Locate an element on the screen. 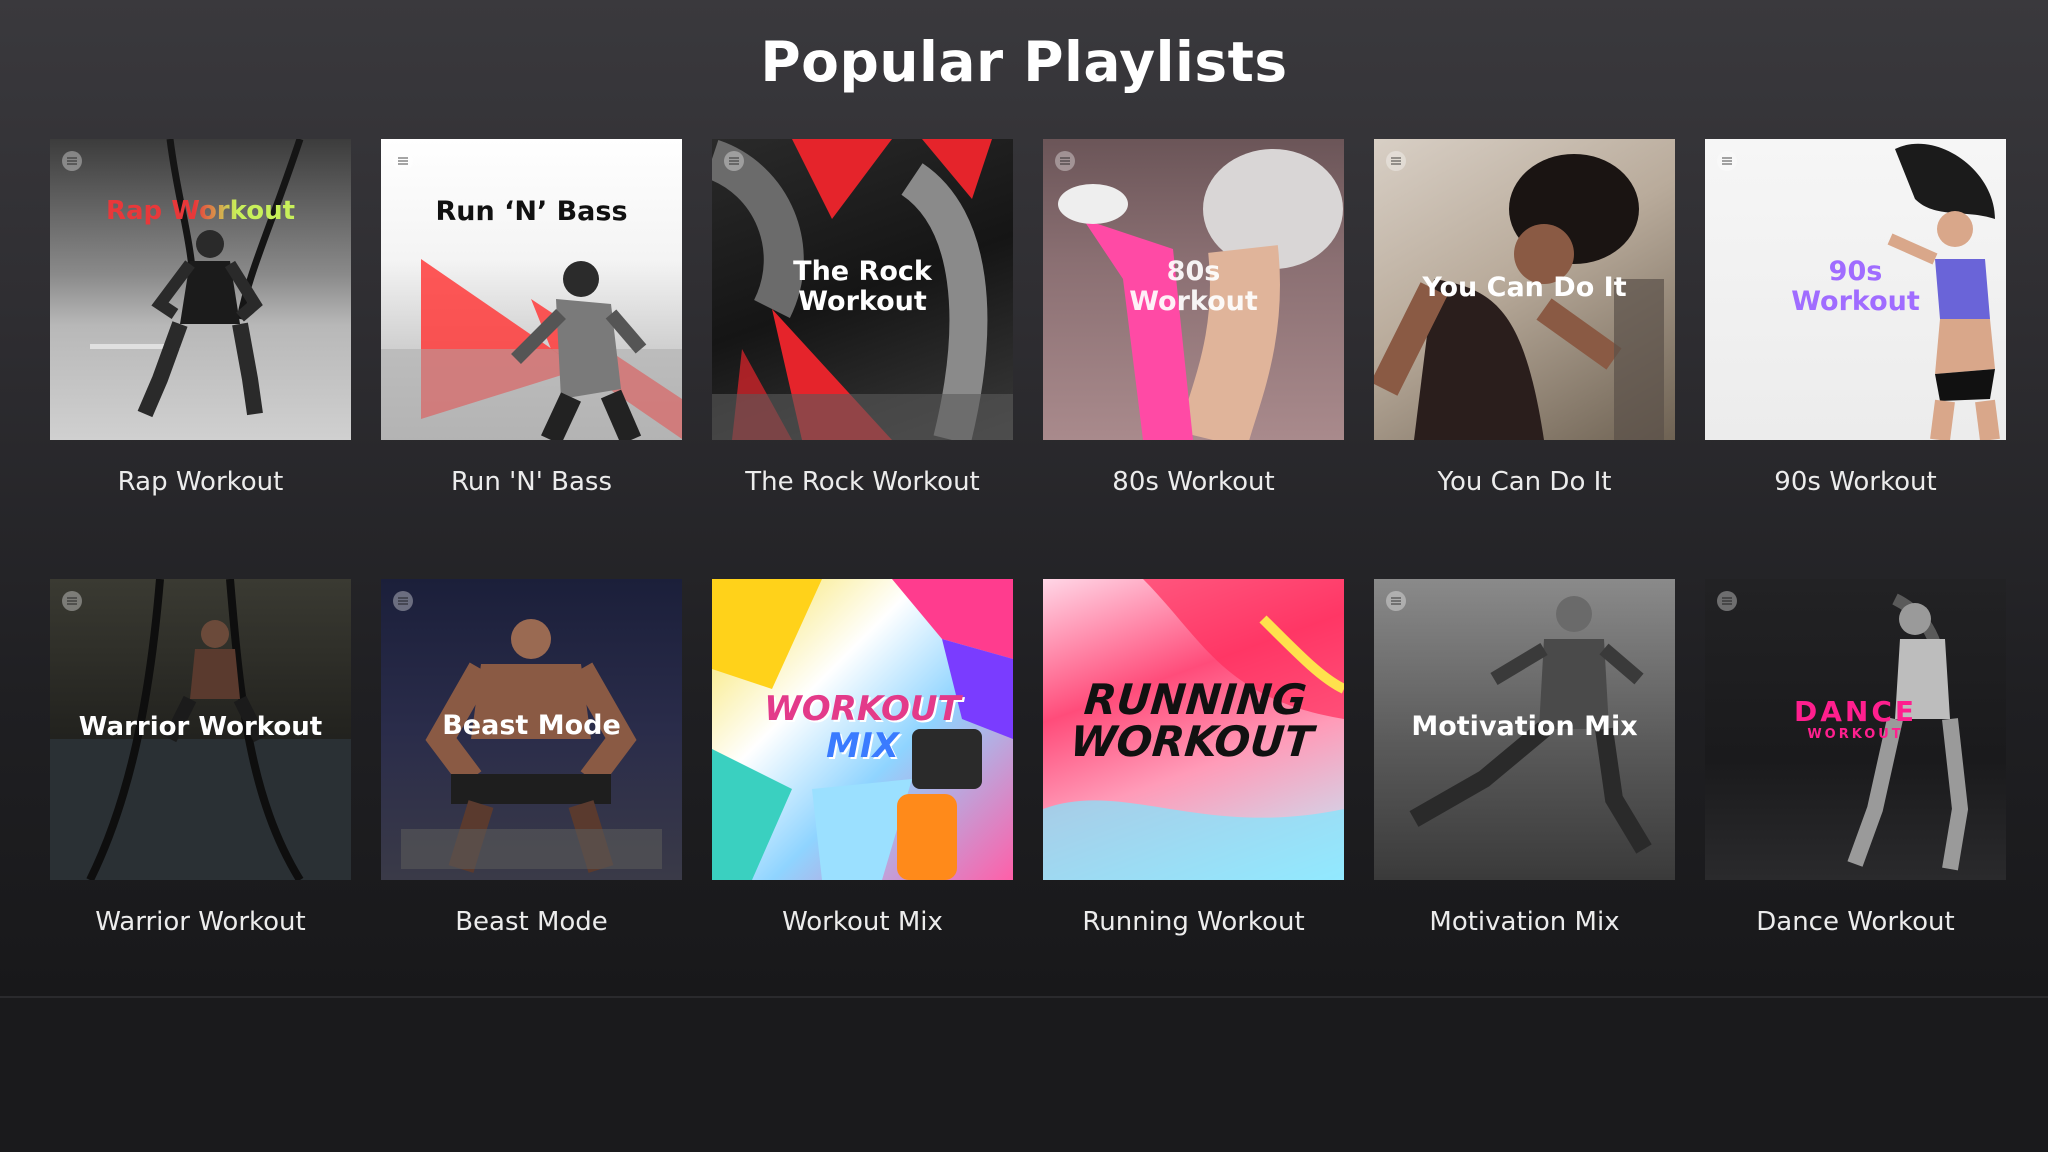  playlist-cover: Rap Workout is located at coordinates (200, 289).